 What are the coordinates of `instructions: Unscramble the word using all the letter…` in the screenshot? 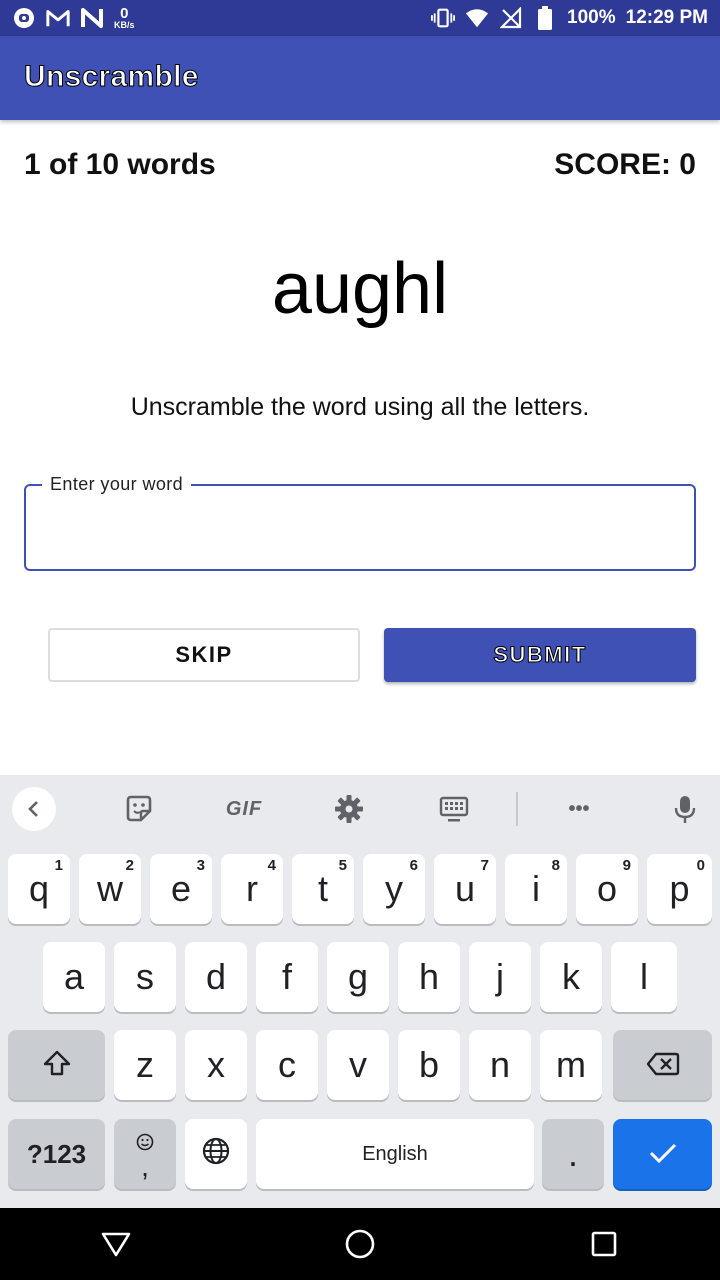 It's located at (360, 407).